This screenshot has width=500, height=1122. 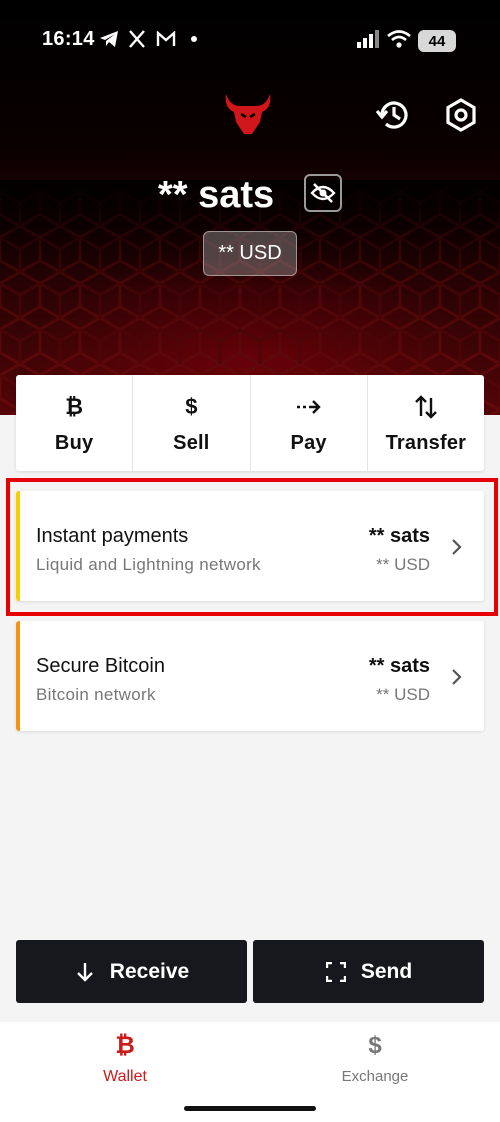 What do you see at coordinates (437, 41) in the screenshot?
I see `battery-icon: 44` at bounding box center [437, 41].